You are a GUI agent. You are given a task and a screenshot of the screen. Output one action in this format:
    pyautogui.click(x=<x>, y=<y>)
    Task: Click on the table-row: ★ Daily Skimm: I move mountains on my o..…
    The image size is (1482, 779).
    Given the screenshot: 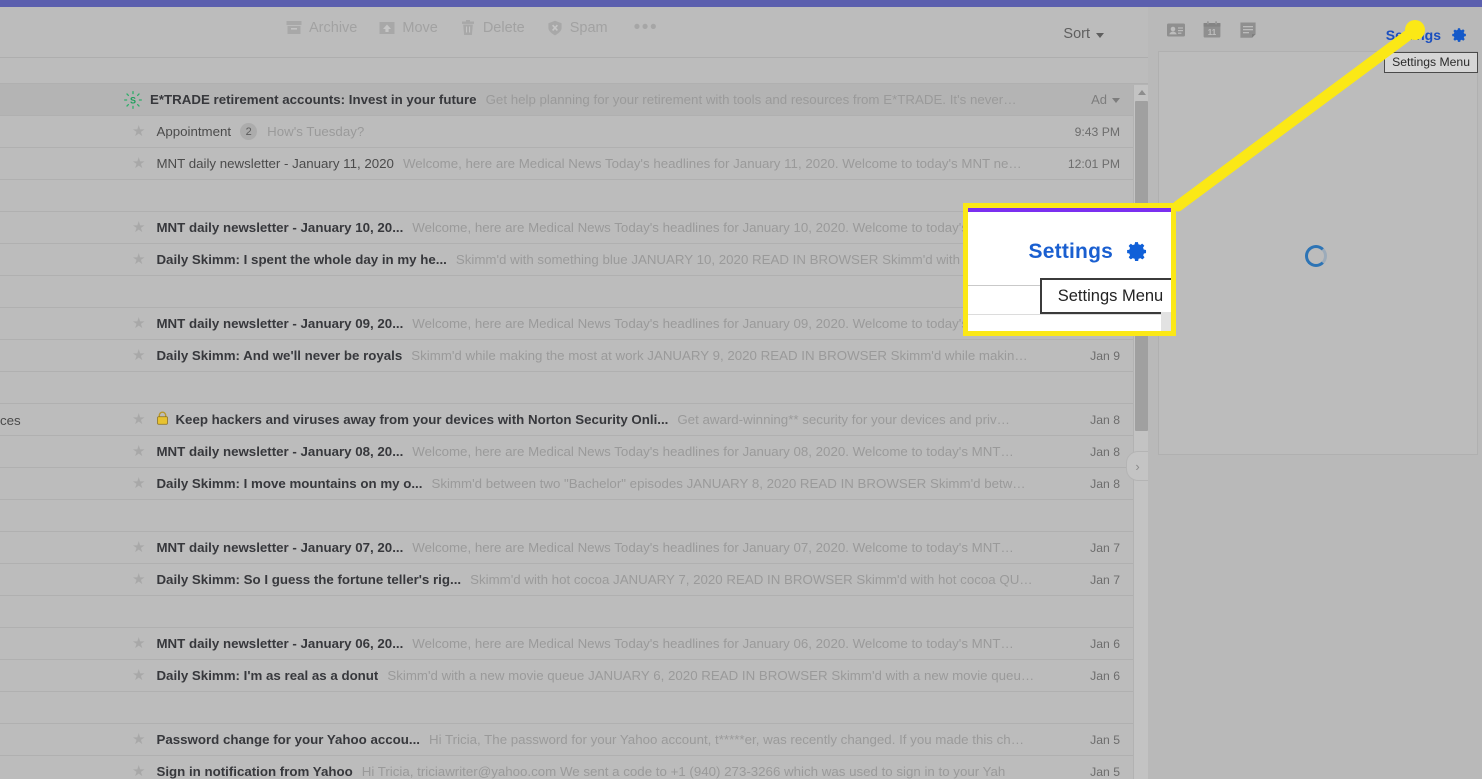 What is the action you would take?
    pyautogui.click(x=574, y=484)
    